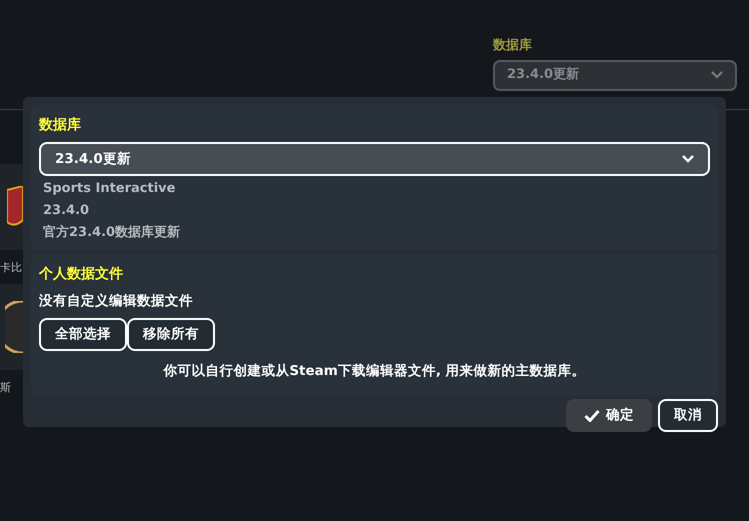  What do you see at coordinates (116, 301) in the screenshot?
I see `status-text: 没有自定义编辑数据文件` at bounding box center [116, 301].